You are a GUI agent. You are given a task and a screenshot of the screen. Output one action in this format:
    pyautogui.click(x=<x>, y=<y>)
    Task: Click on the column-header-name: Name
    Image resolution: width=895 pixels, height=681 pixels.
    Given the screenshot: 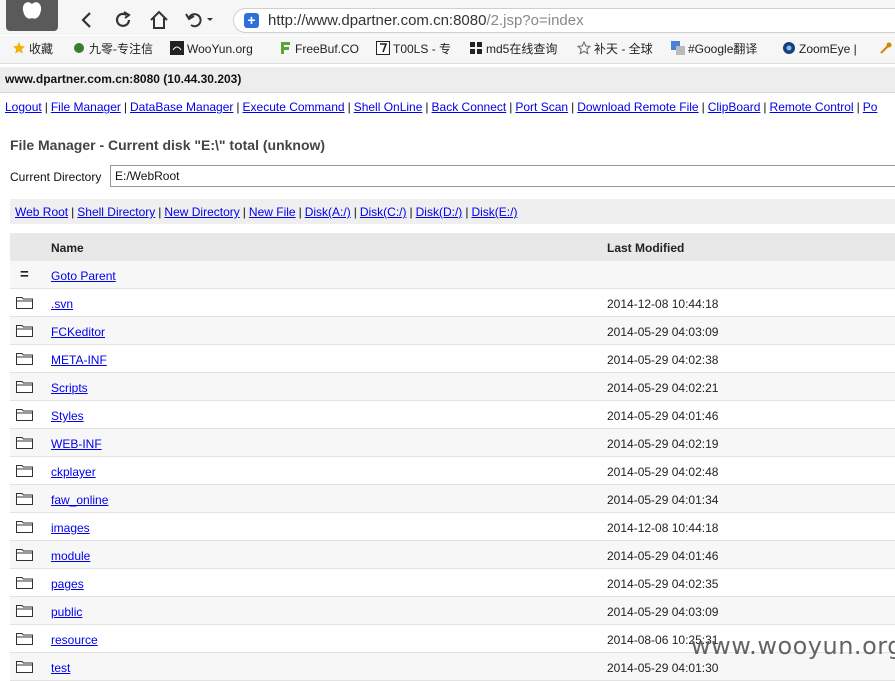 What is the action you would take?
    pyautogui.click(x=67, y=248)
    